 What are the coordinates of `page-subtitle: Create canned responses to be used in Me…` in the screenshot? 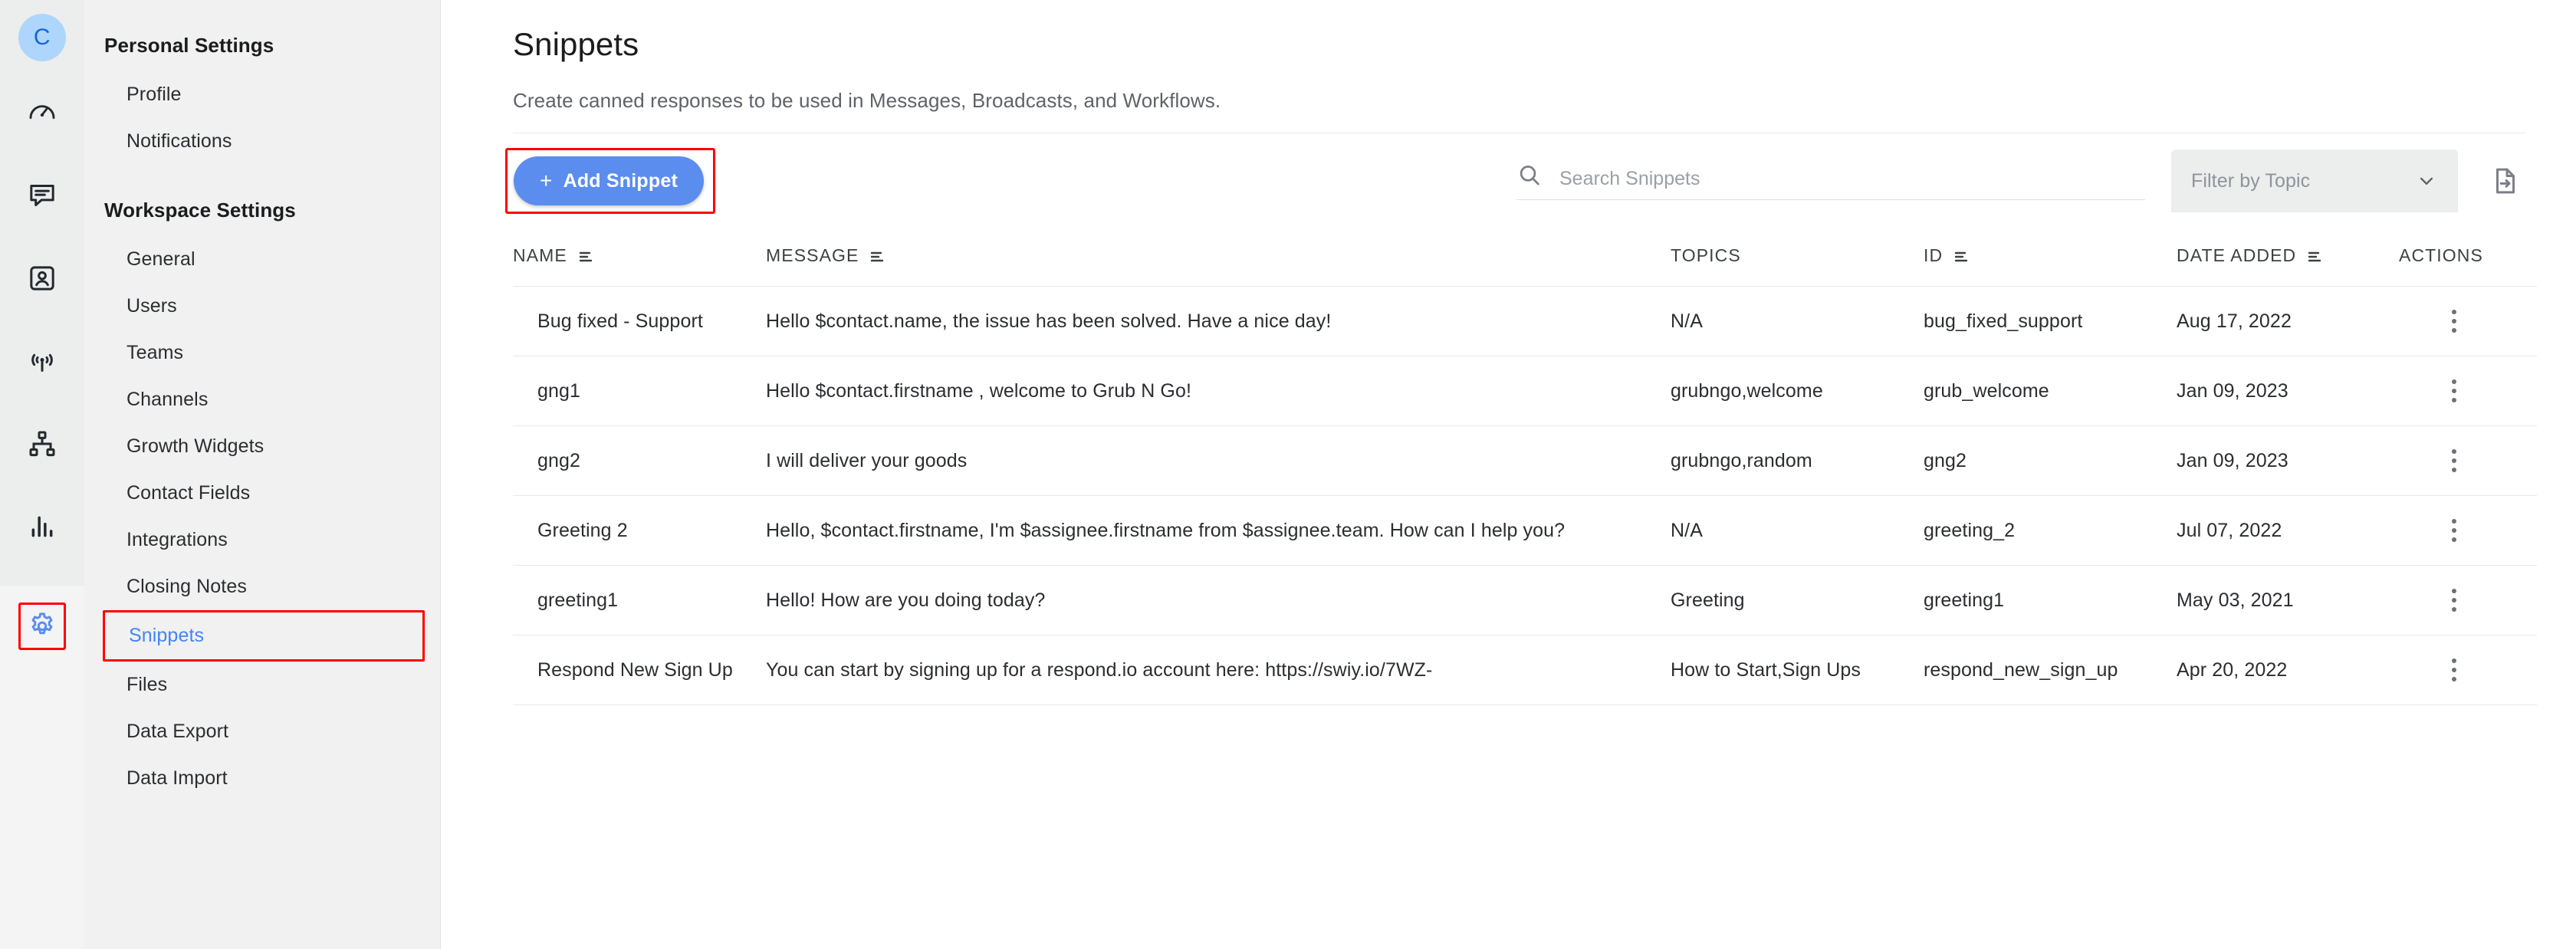 It's located at (867, 100).